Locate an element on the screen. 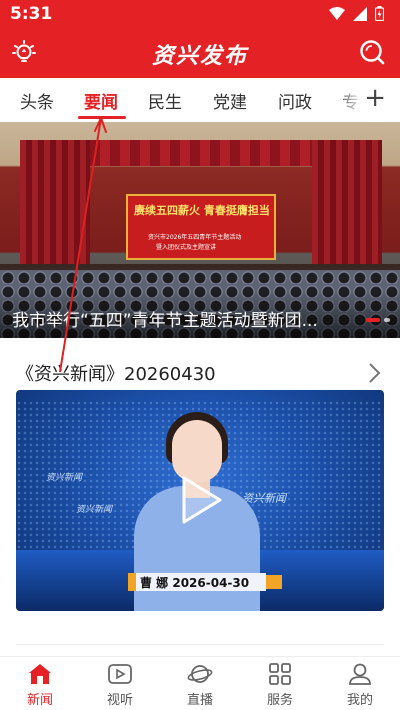  carousel-indicator is located at coordinates (378, 320).